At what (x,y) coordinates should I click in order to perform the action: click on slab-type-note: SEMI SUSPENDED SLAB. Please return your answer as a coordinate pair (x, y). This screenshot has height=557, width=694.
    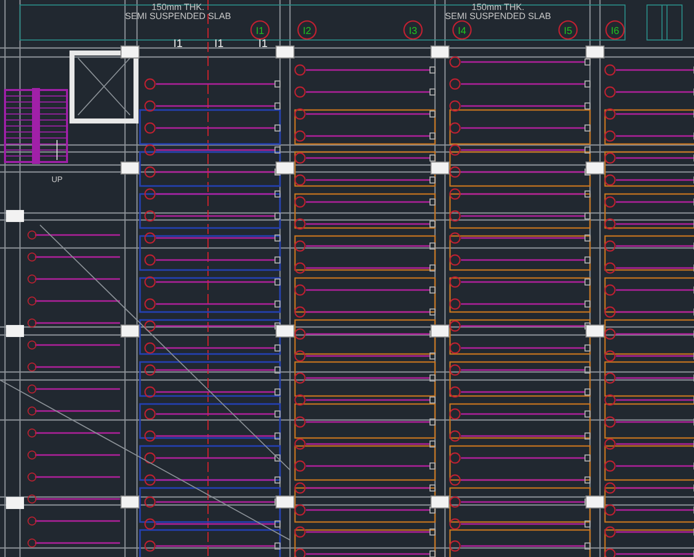
    Looking at the image, I should click on (498, 16).